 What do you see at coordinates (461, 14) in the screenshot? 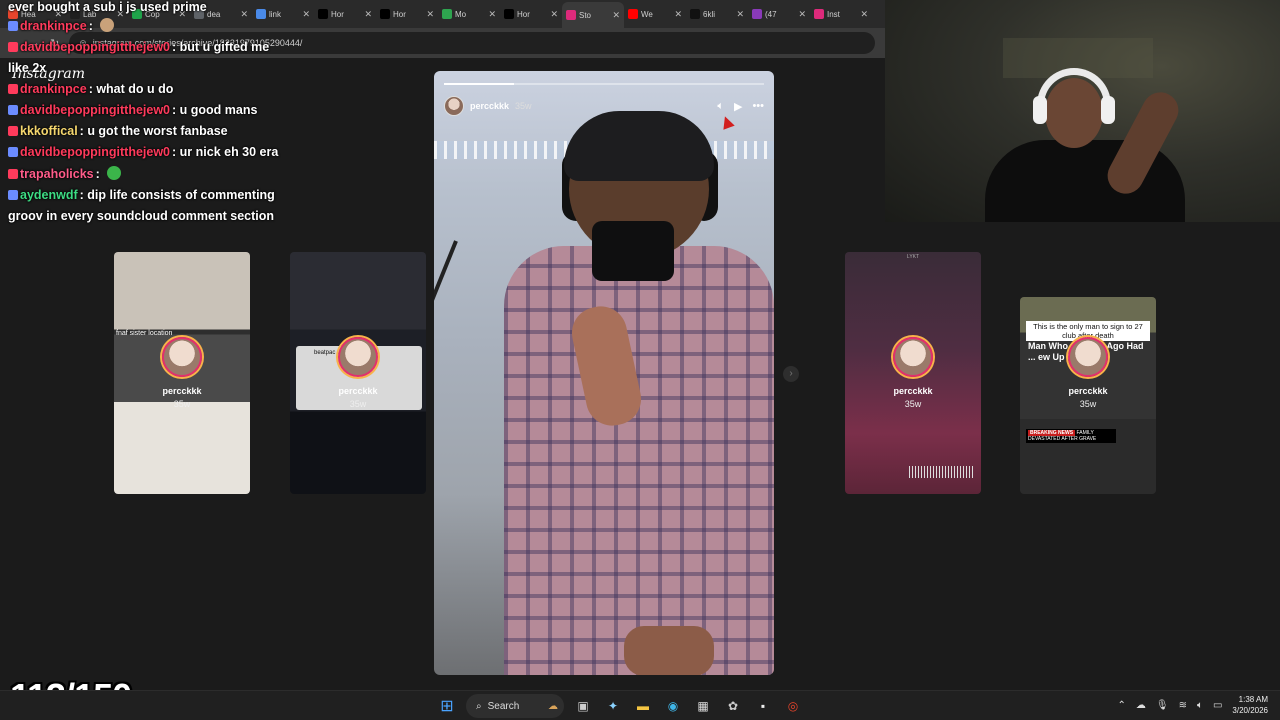
I see `tab-label: Mo` at bounding box center [461, 14].